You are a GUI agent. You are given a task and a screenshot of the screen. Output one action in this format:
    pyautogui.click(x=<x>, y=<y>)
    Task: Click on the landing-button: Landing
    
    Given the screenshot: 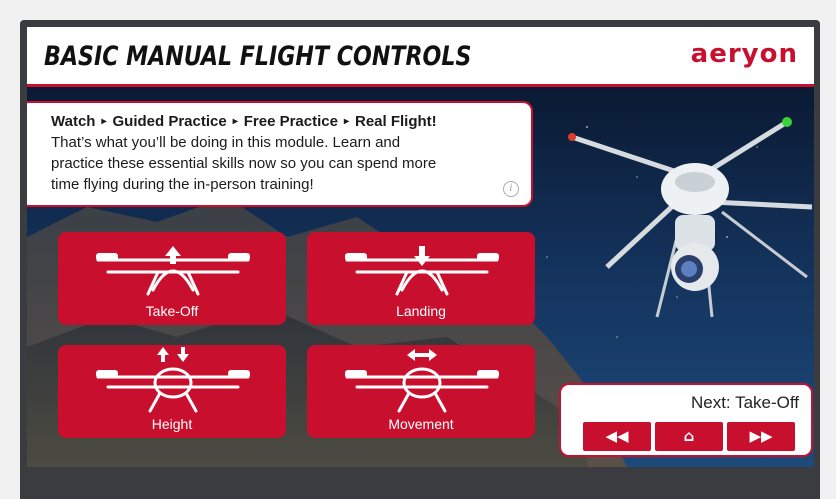 What is the action you would take?
    pyautogui.click(x=421, y=278)
    